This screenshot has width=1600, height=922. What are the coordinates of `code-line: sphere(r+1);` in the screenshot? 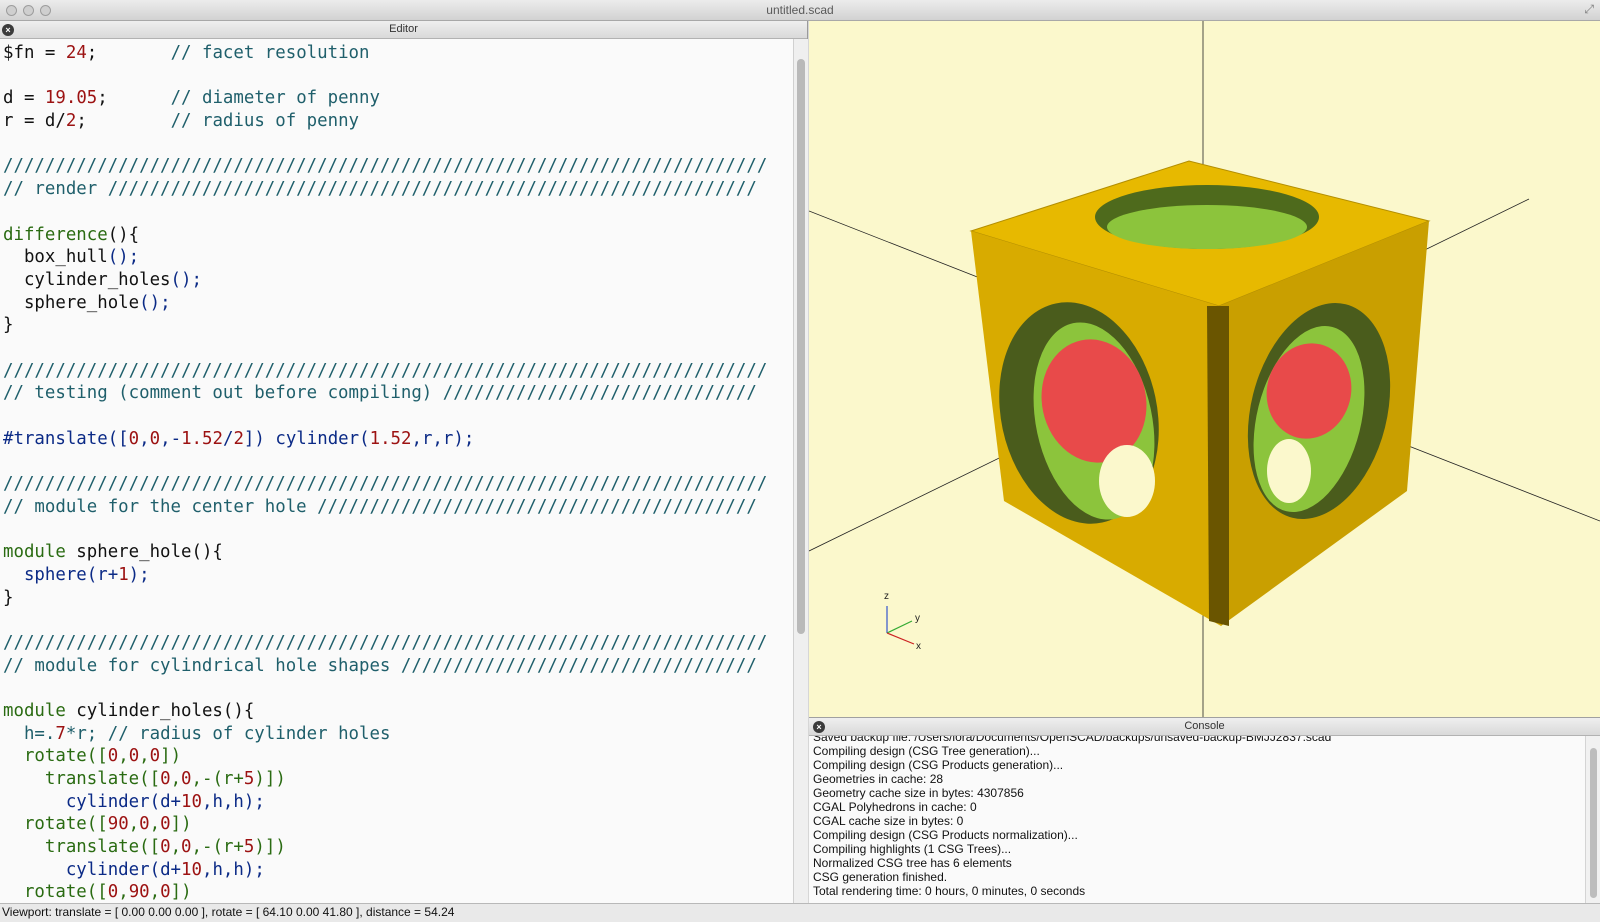 It's located at (398, 575).